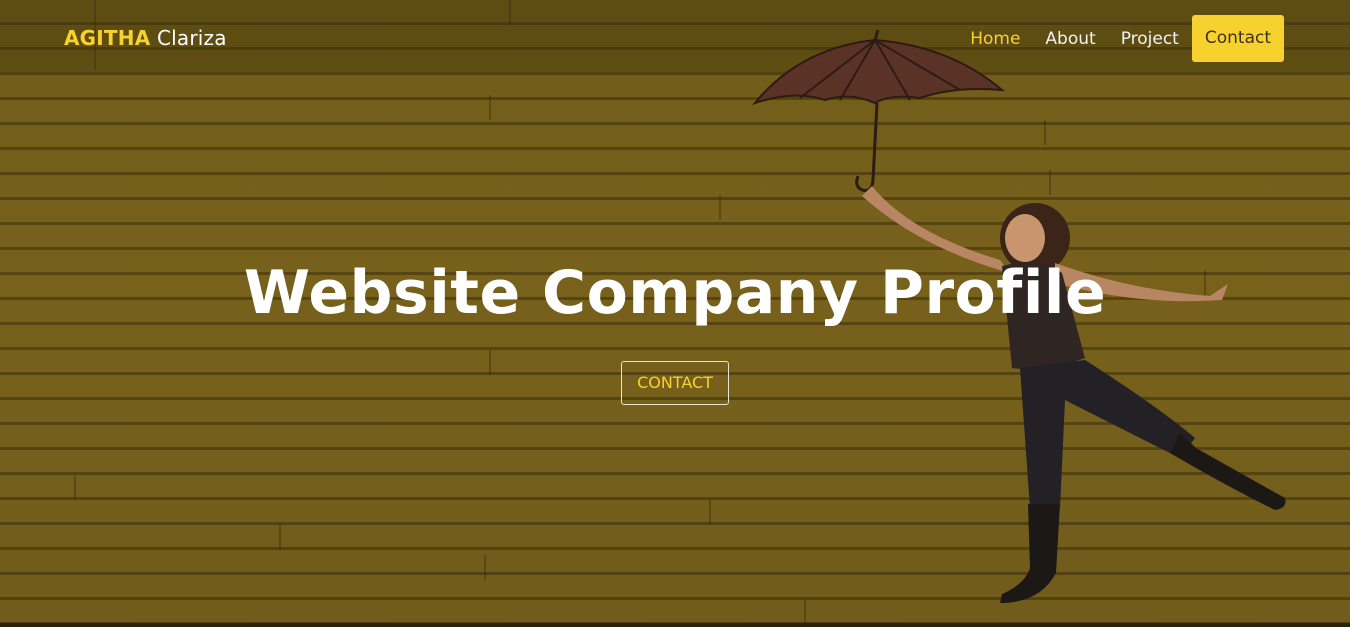 Image resolution: width=1350 pixels, height=627 pixels. I want to click on nav-about-link: About, so click(1070, 39).